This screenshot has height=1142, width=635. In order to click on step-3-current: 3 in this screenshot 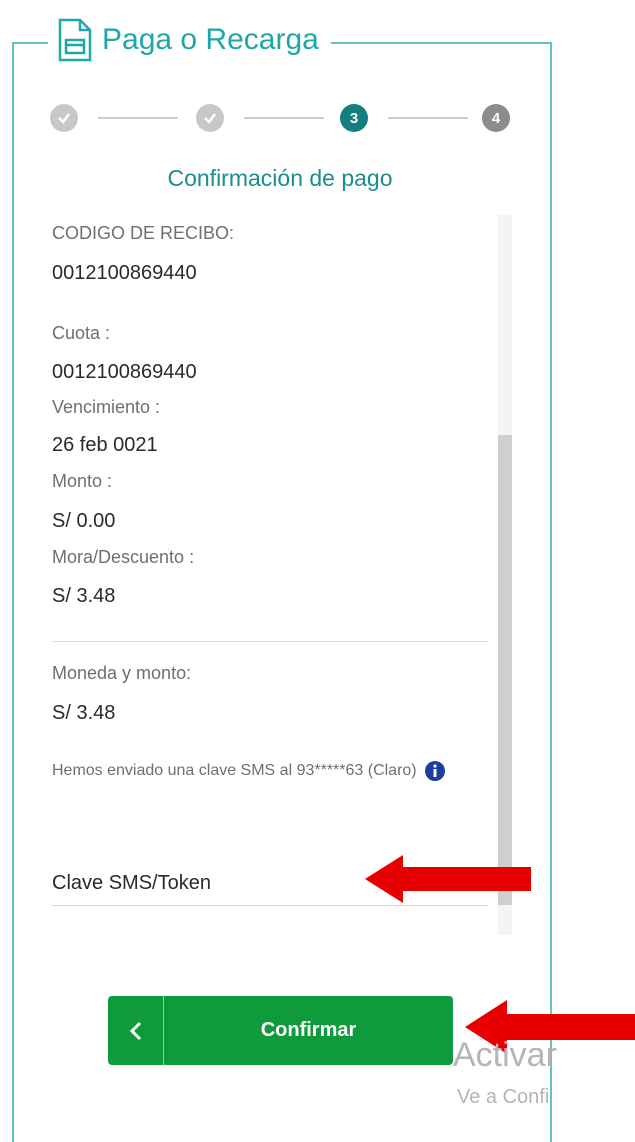, I will do `click(354, 118)`.